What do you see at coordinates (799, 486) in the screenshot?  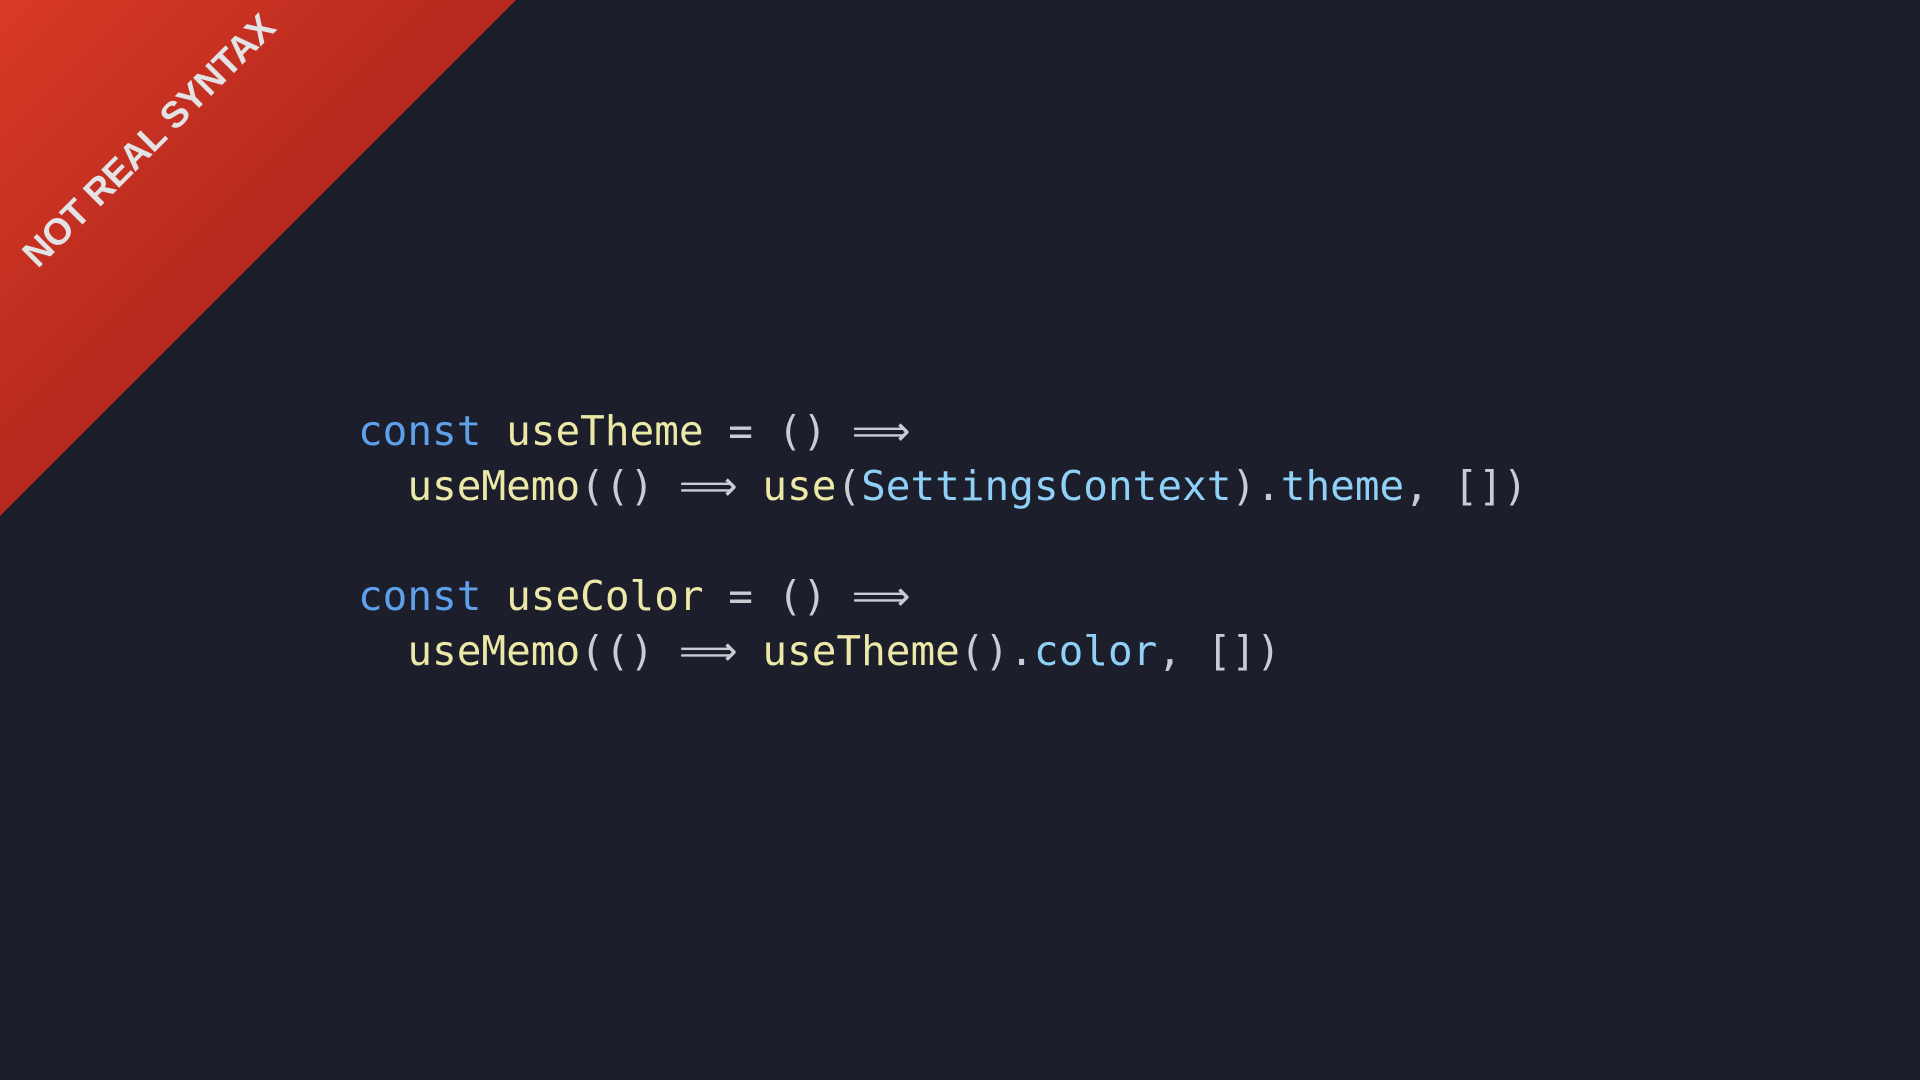 I see `code-token-fn: use` at bounding box center [799, 486].